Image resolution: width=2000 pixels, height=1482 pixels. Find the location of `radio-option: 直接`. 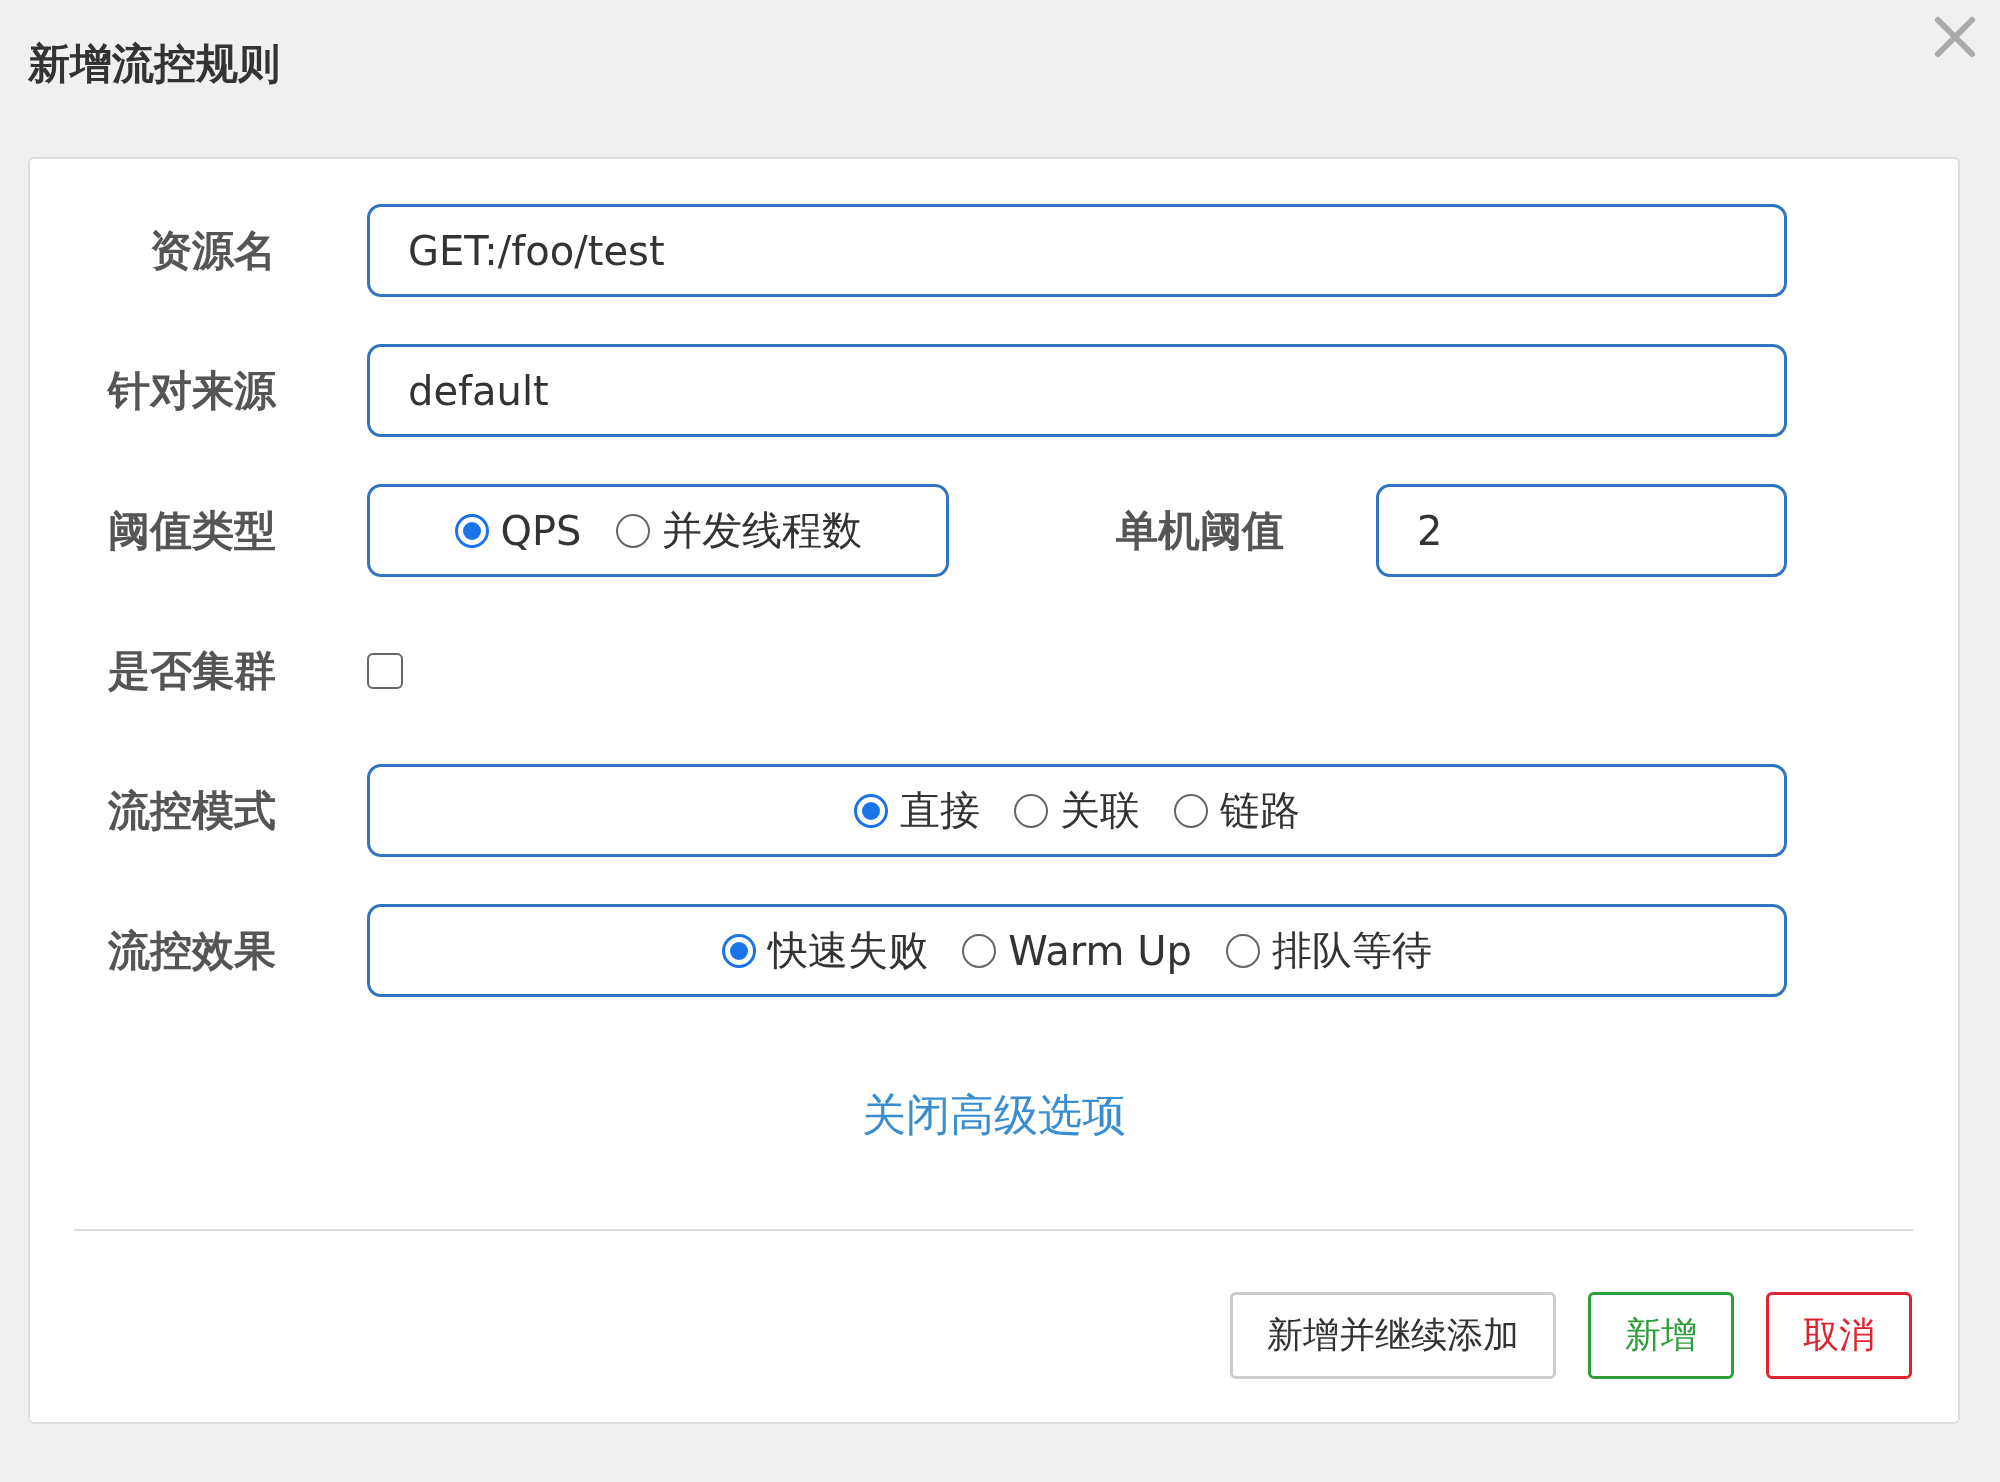

radio-option: 直接 is located at coordinates (917, 810).